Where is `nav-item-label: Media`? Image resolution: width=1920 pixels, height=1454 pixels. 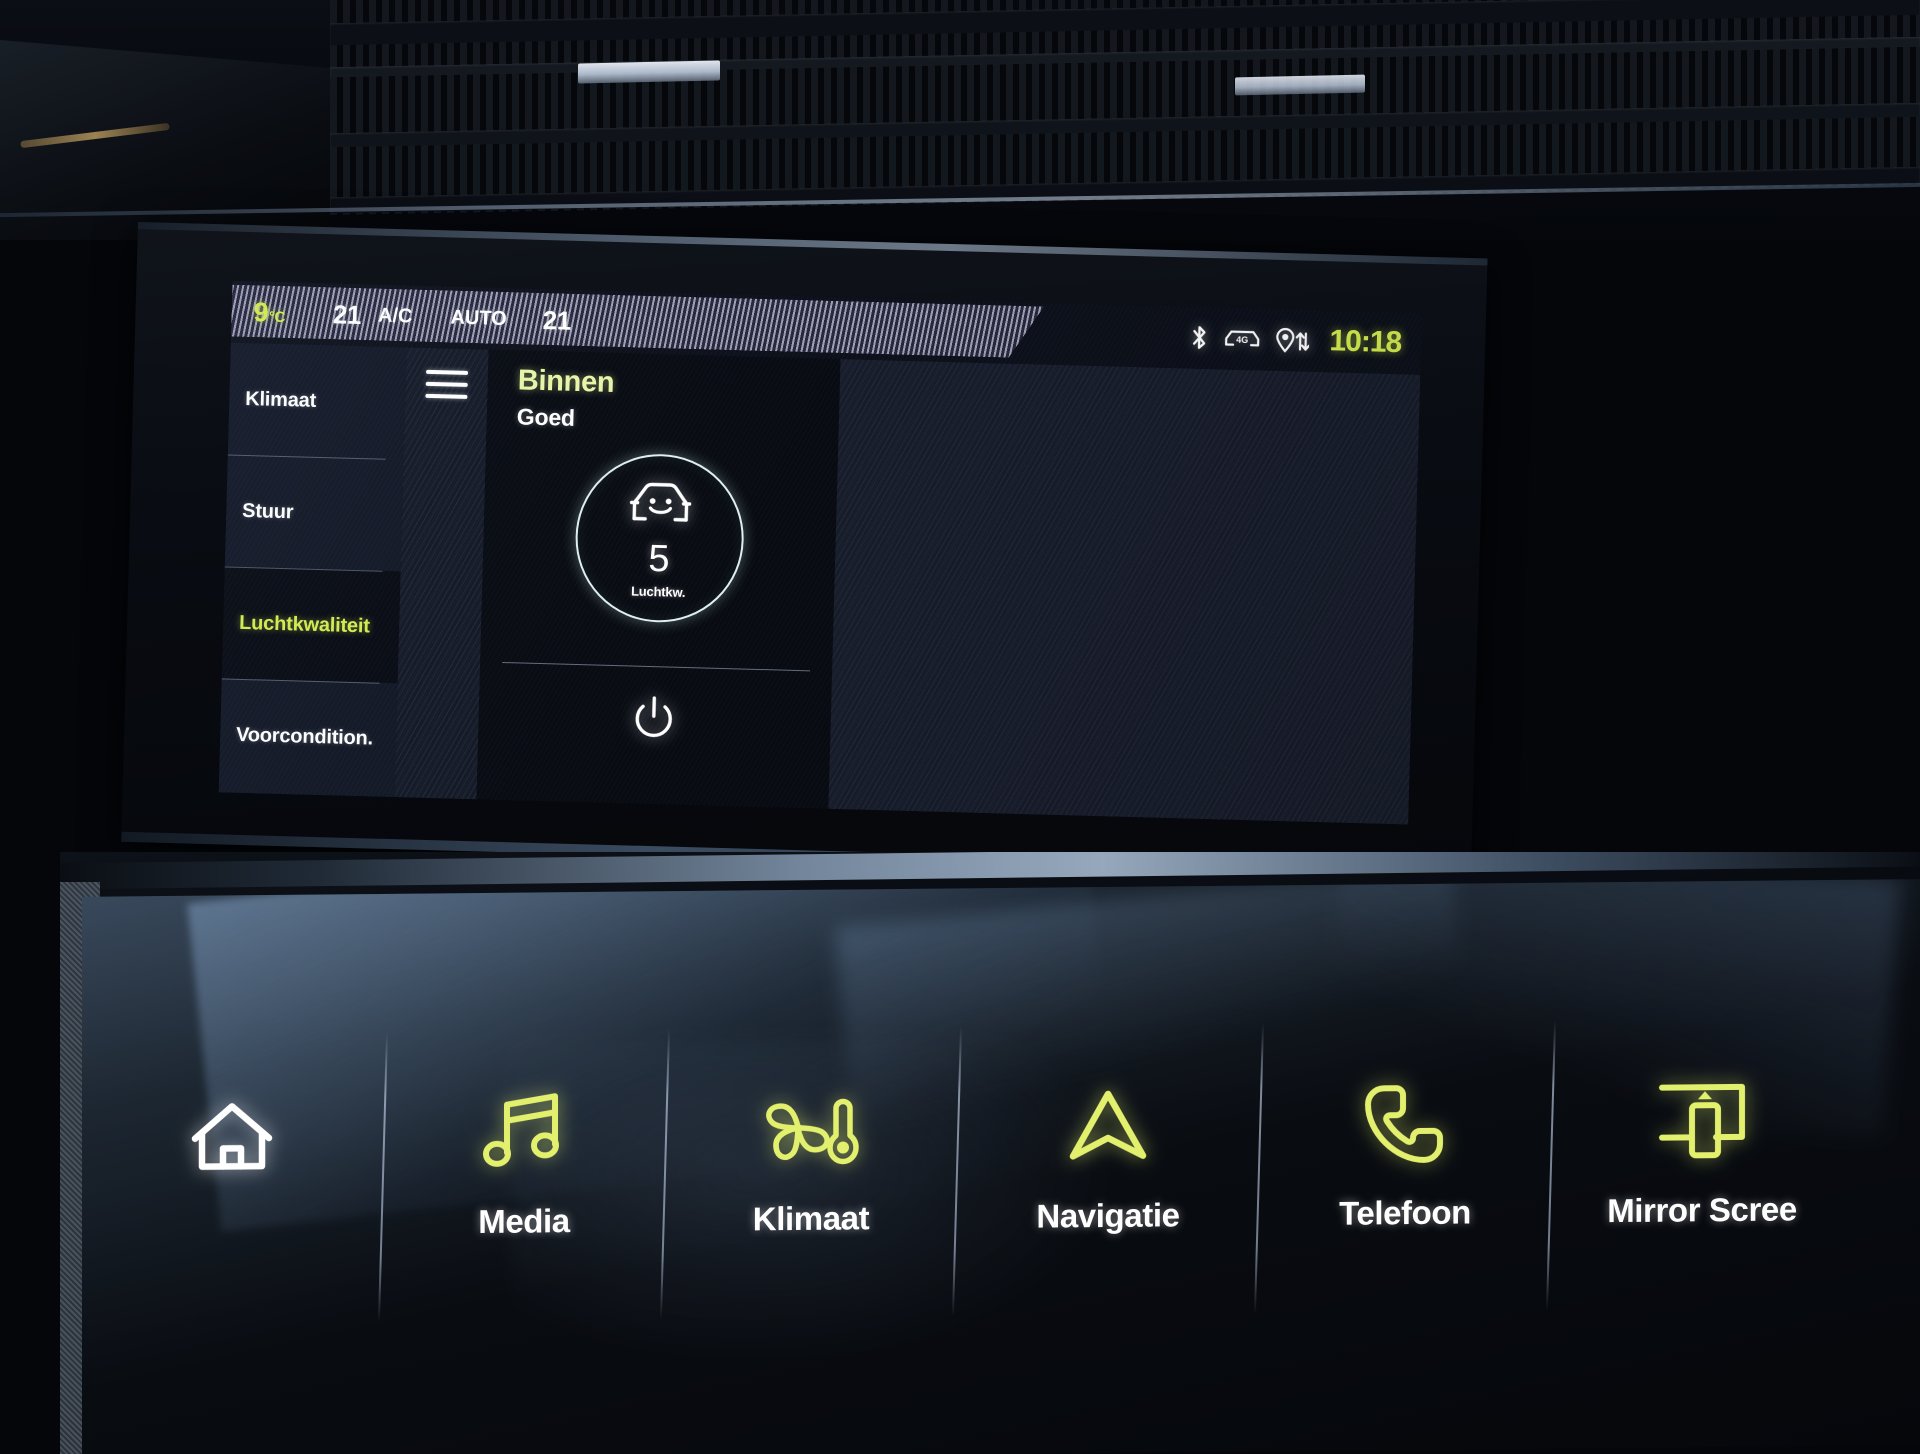 nav-item-label: Media is located at coordinates (524, 1221).